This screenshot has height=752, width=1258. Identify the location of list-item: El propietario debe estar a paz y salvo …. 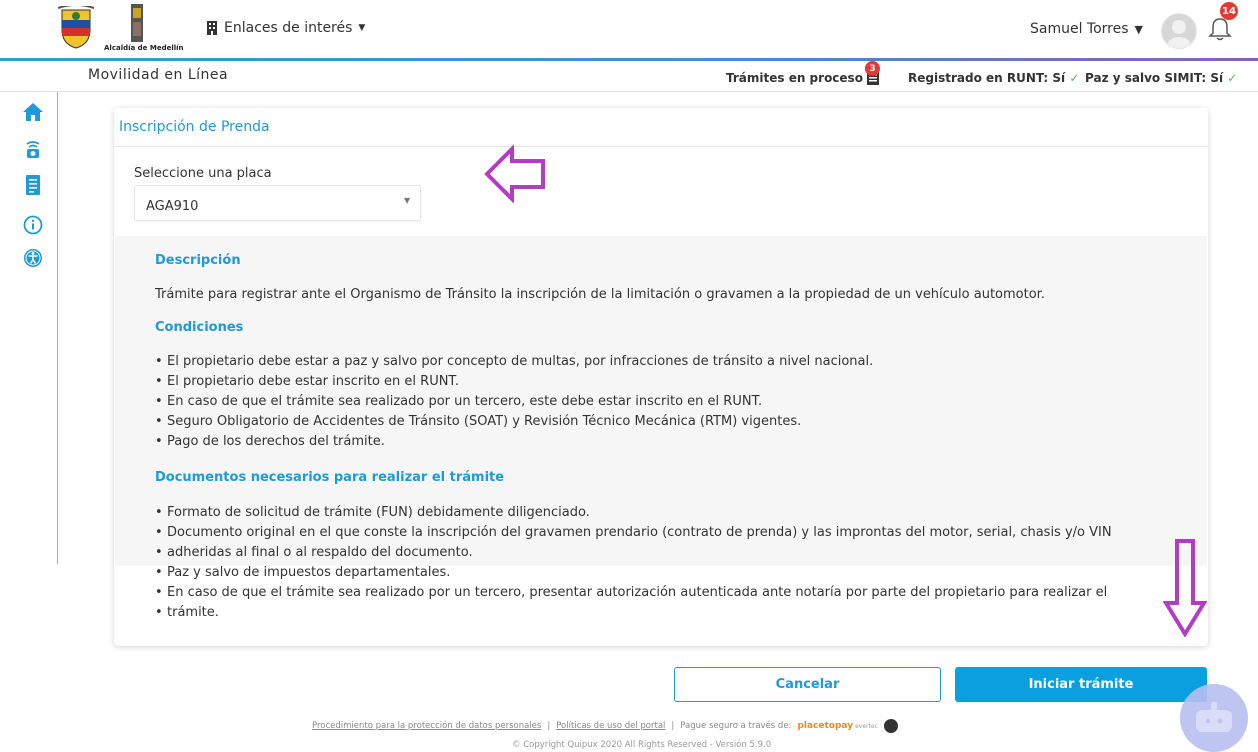
(514, 362).